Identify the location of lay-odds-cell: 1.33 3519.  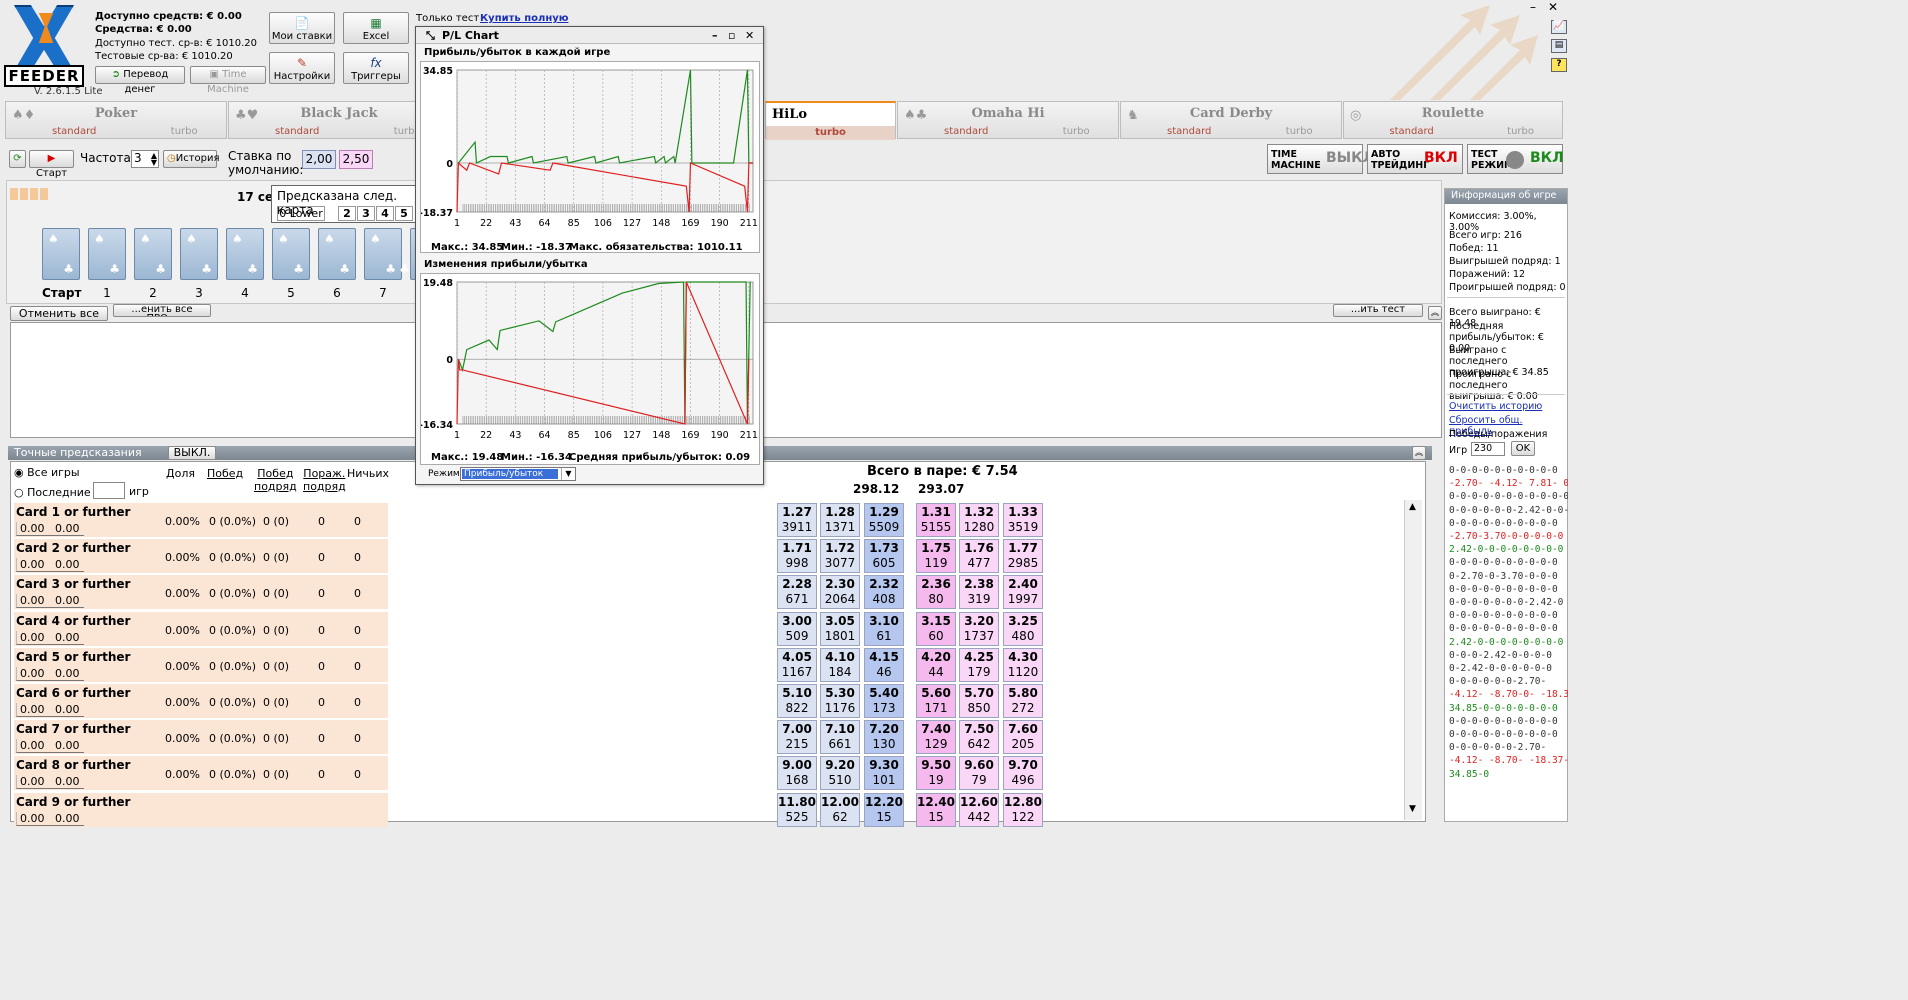
(1023, 520).